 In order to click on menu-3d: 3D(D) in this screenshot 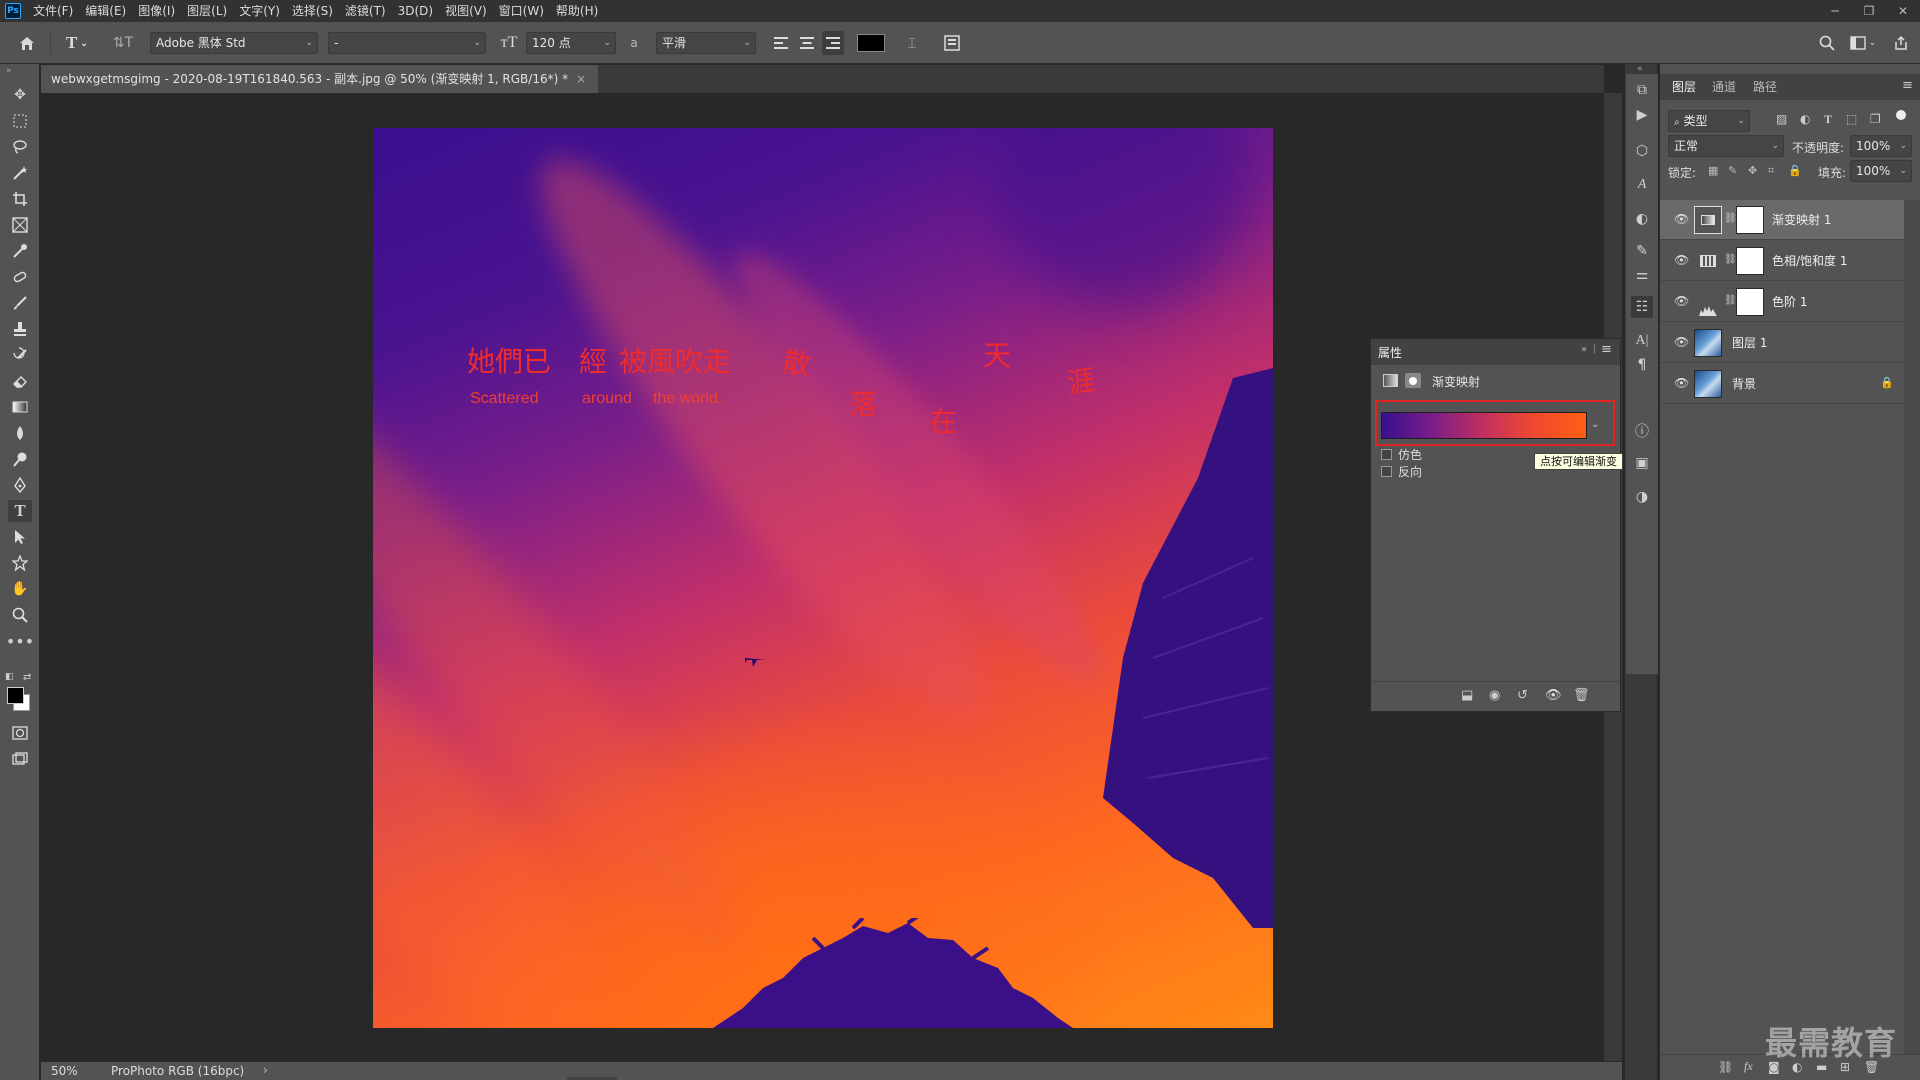, I will do `click(415, 11)`.